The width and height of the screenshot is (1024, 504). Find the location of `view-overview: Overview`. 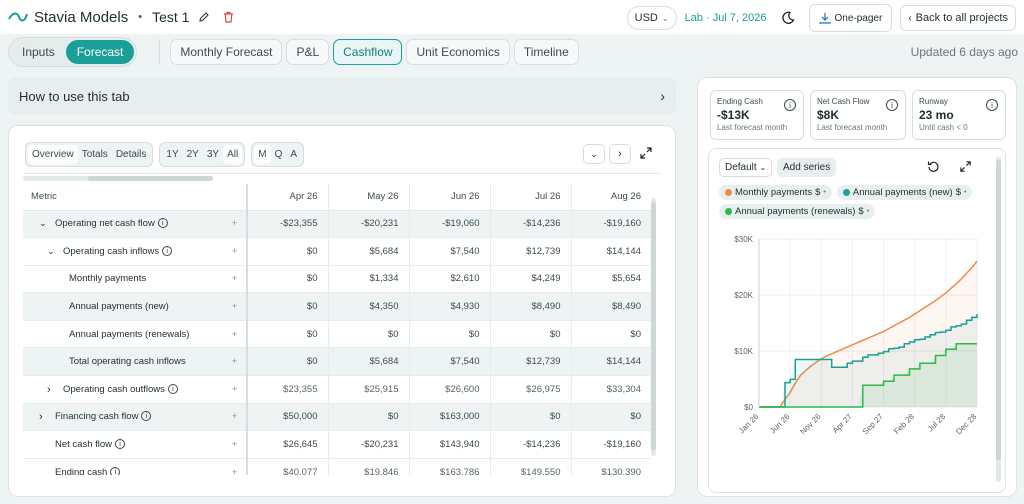

view-overview: Overview is located at coordinates (53, 154).